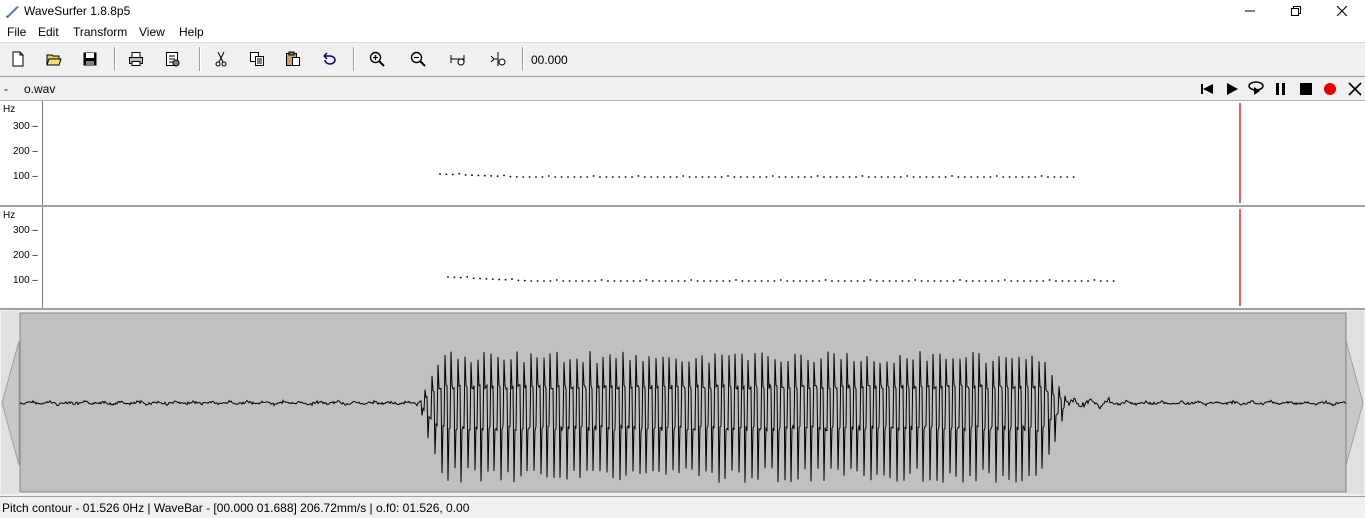 Image resolution: width=1365 pixels, height=518 pixels. Describe the element at coordinates (1296, 11) in the screenshot. I see `restore-button` at that location.